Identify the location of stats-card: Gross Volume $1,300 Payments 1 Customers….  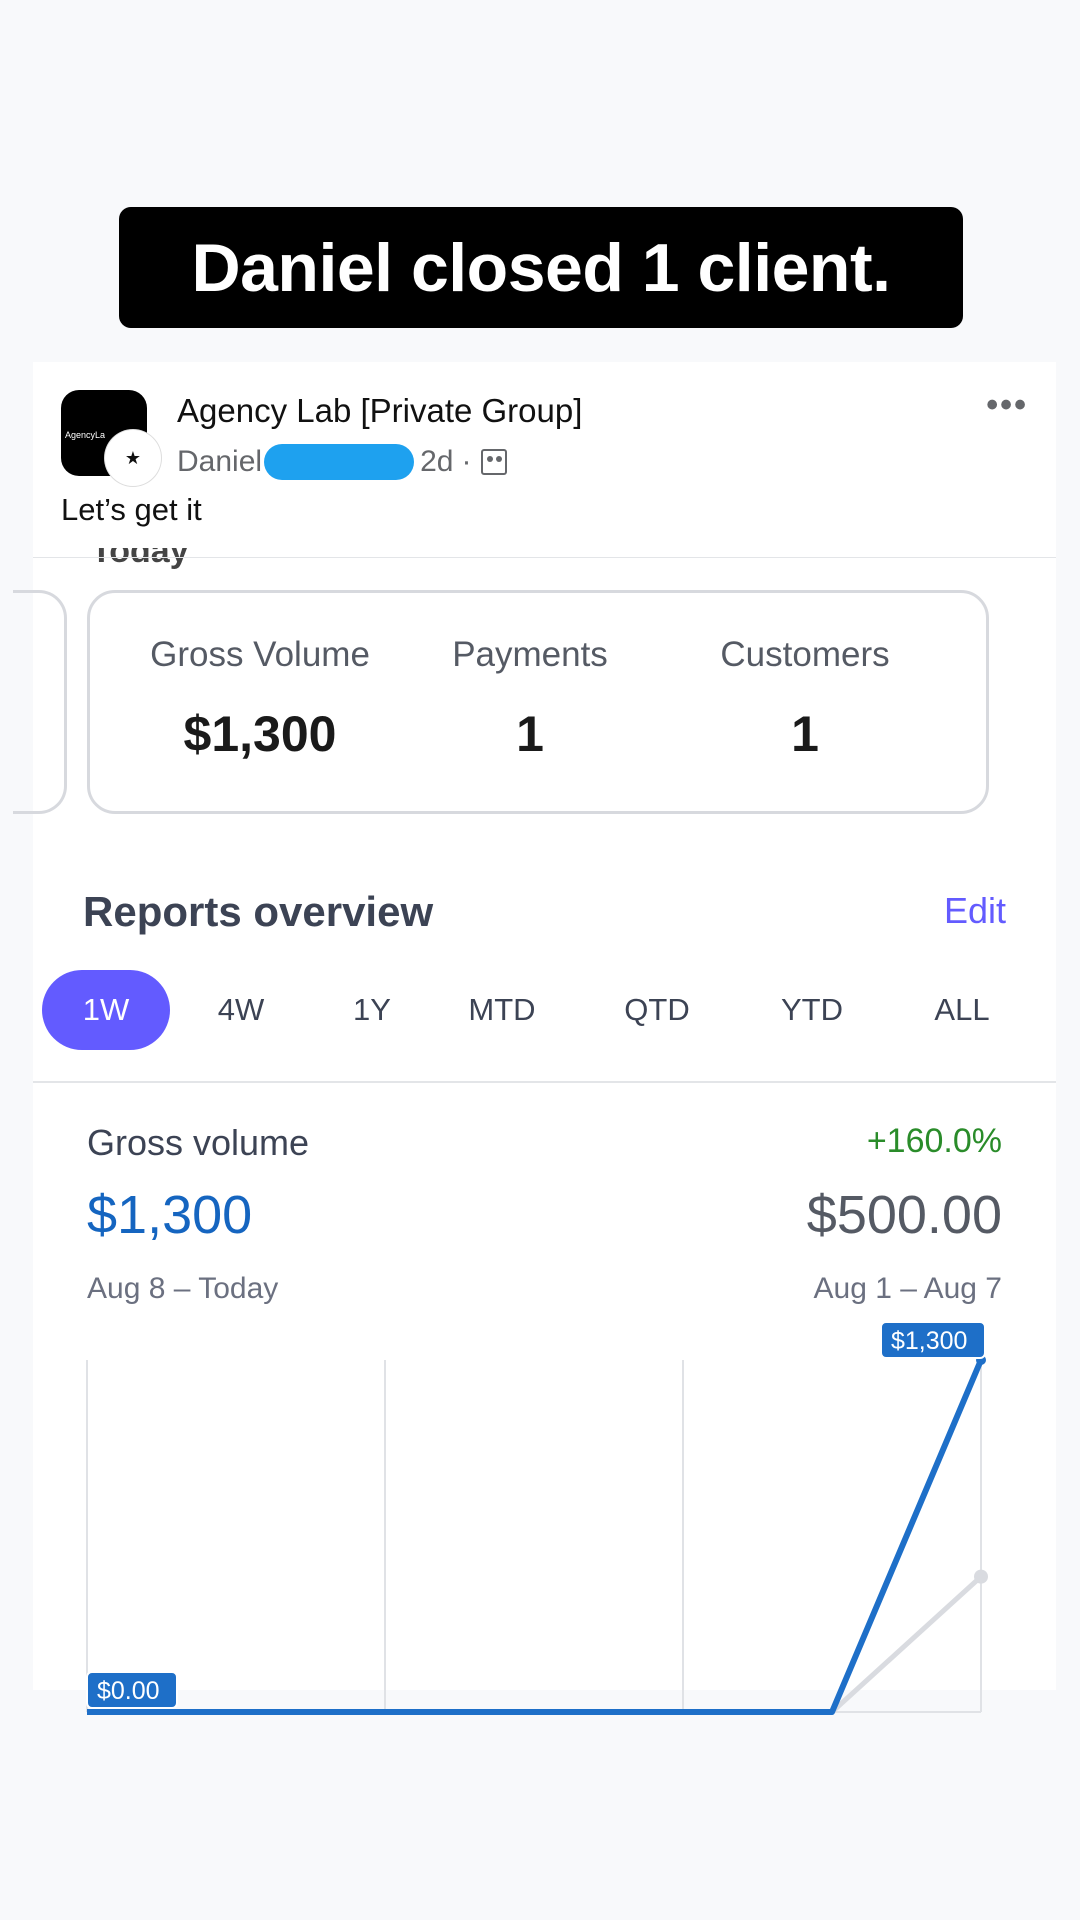
(538, 702).